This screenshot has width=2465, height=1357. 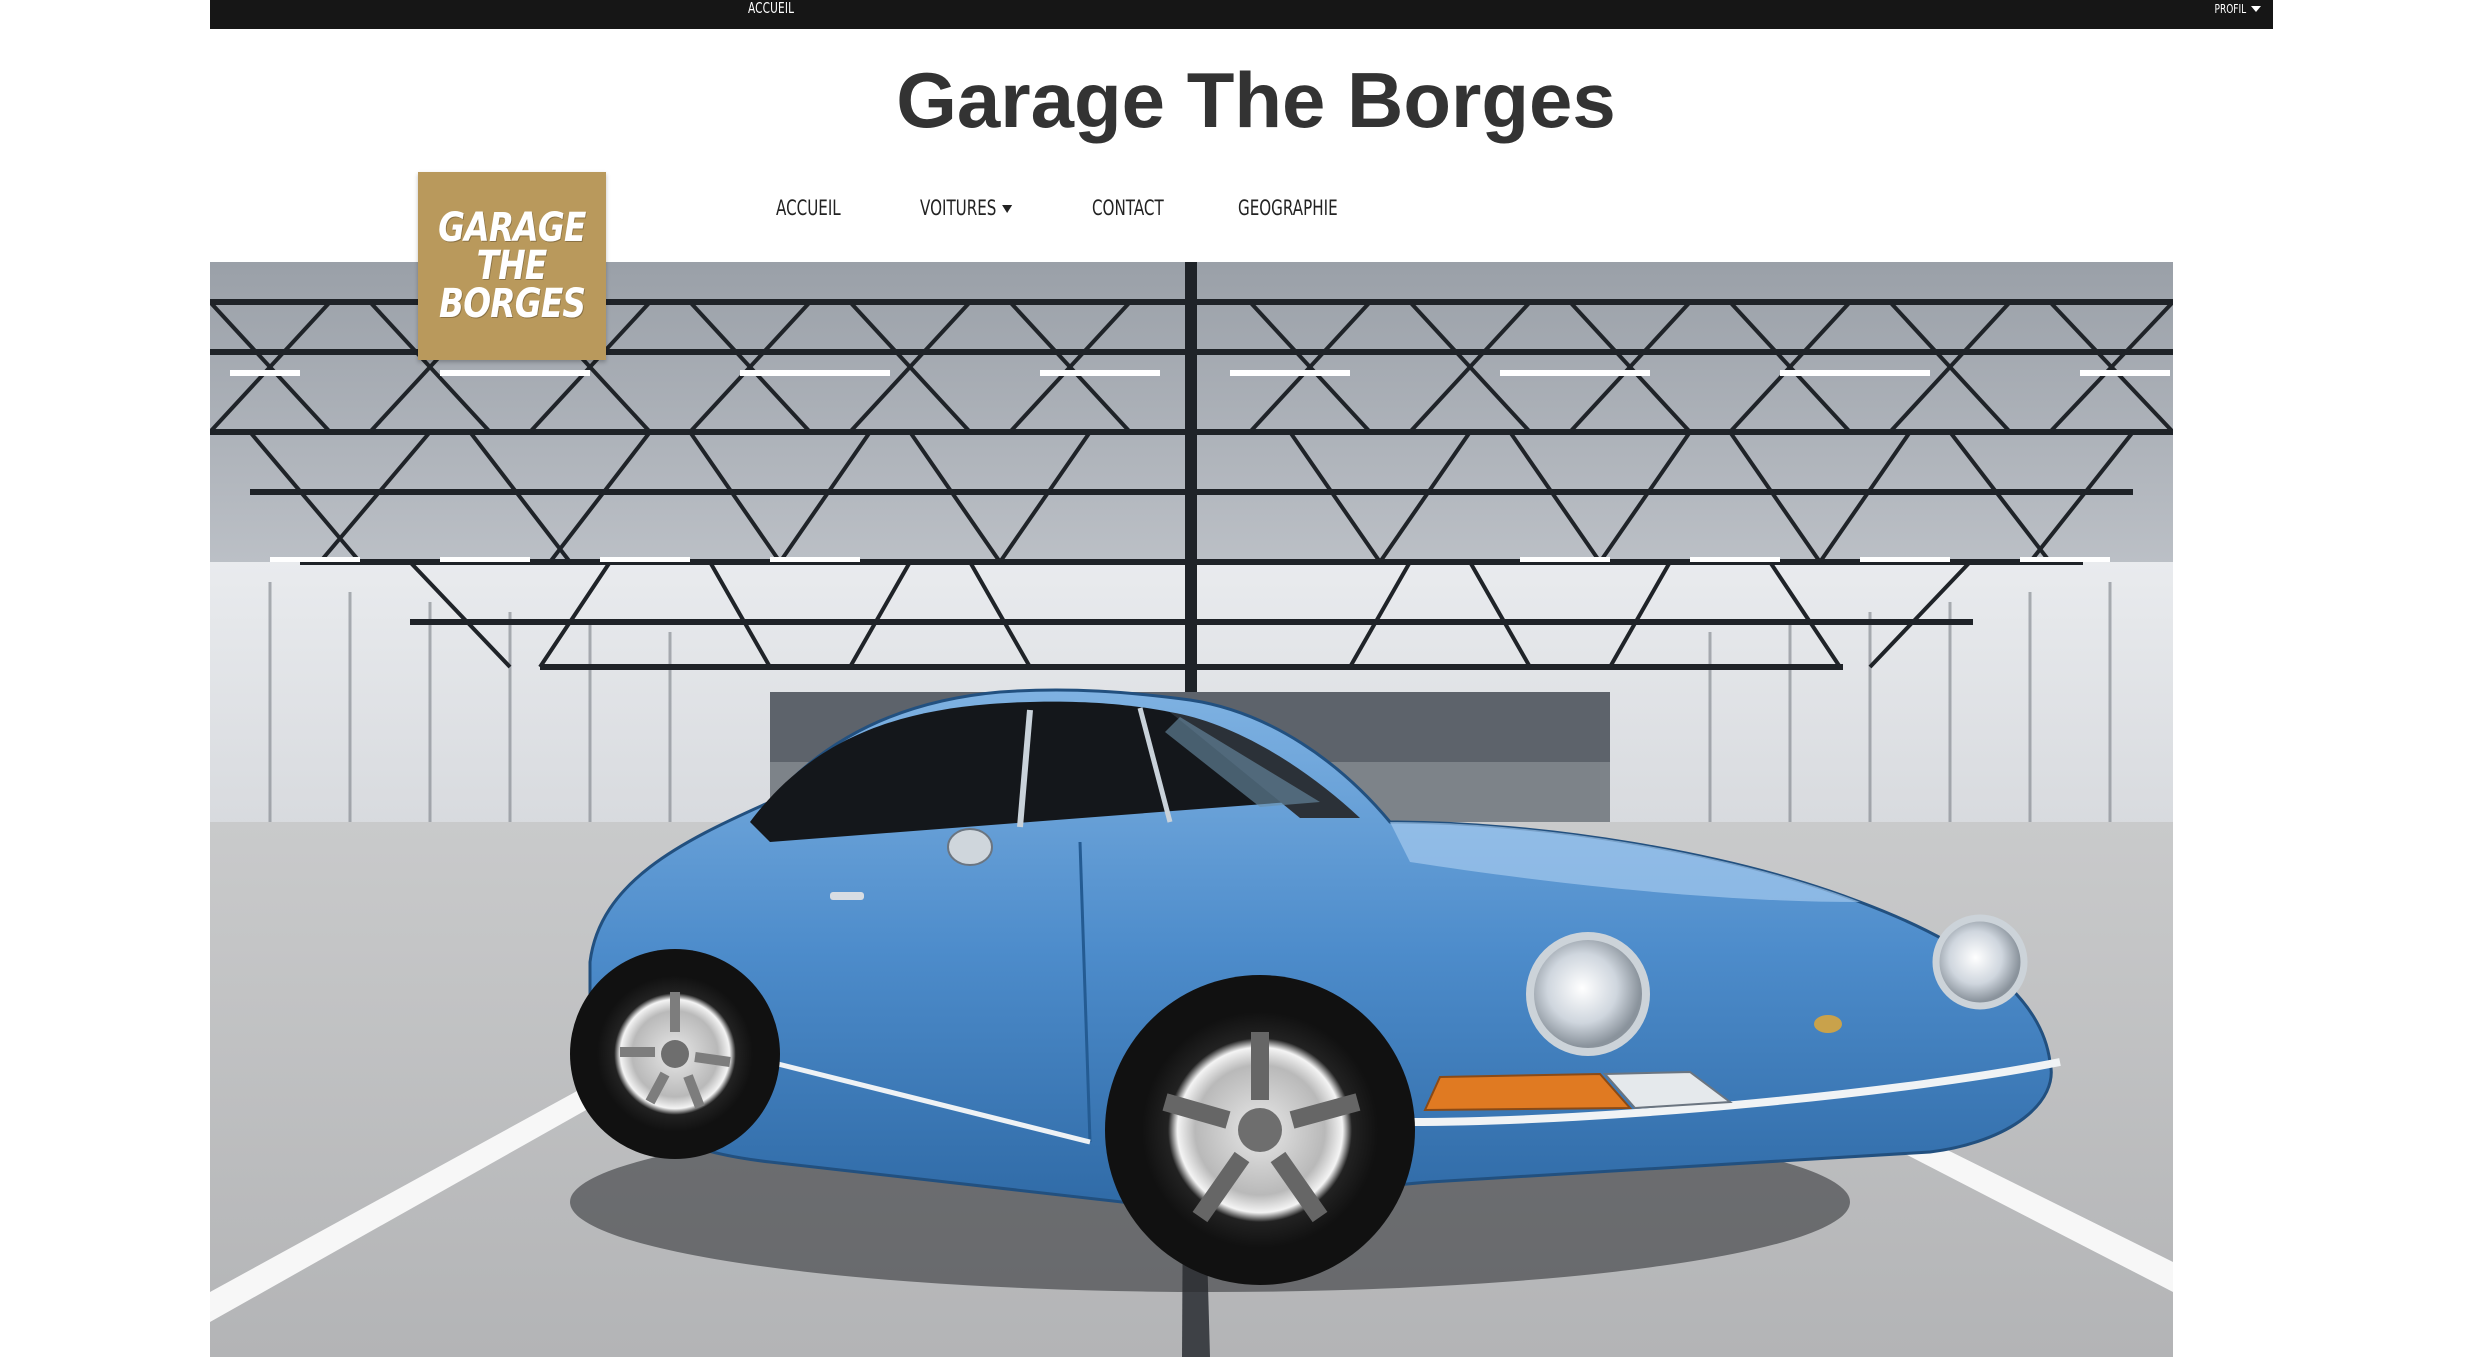 I want to click on site-logo: GARAGE THE BORGES, so click(x=512, y=266).